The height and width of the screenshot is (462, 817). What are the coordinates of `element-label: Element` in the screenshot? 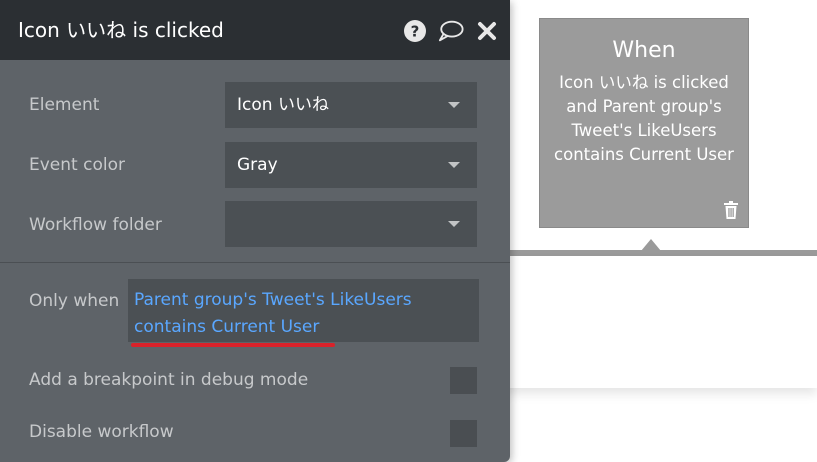 It's located at (64, 105).